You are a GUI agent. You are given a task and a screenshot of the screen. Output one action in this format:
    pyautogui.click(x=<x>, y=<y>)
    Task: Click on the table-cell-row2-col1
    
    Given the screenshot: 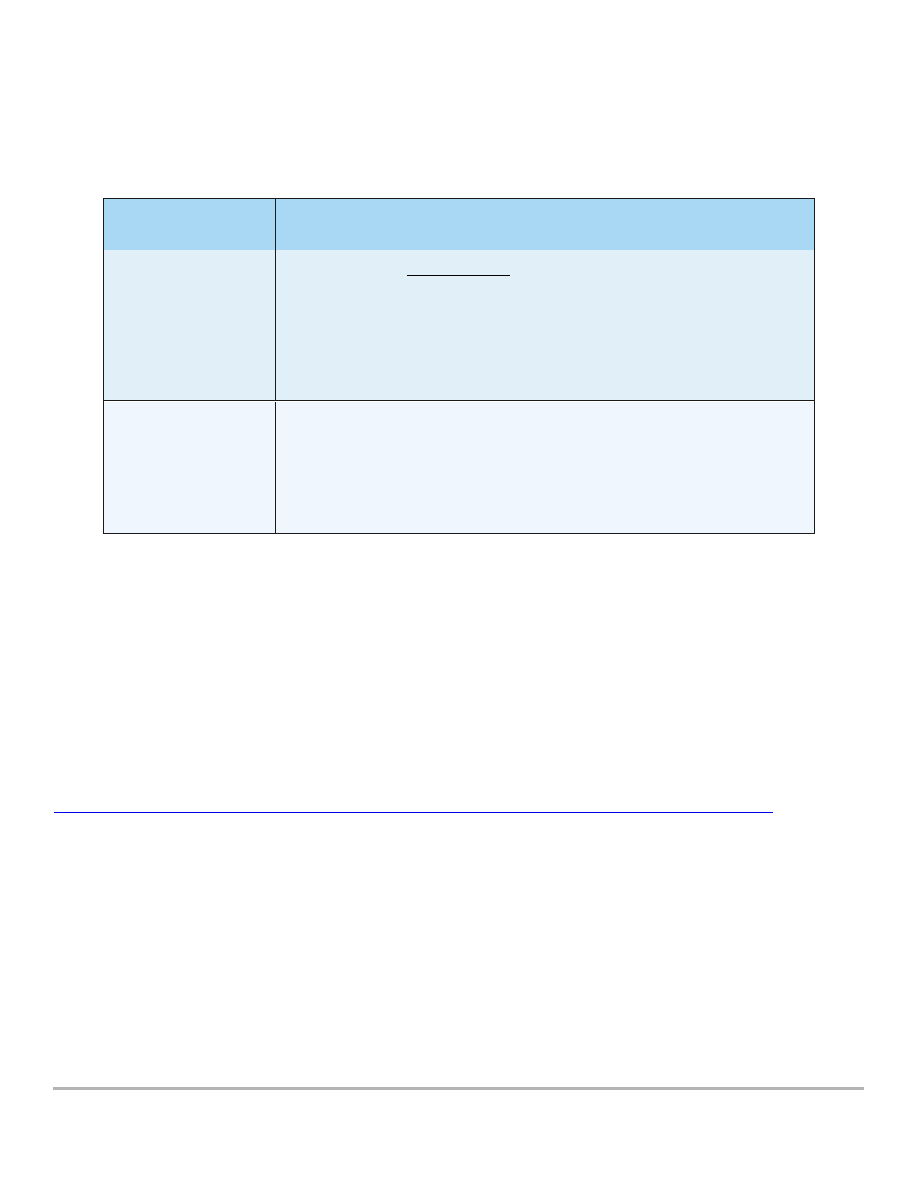 What is the action you would take?
    pyautogui.click(x=189, y=467)
    